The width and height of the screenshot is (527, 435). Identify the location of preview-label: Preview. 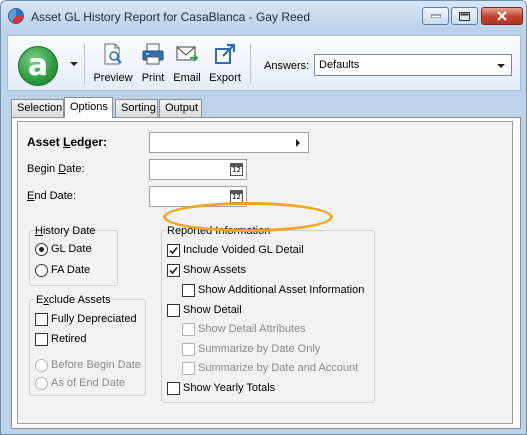
(113, 78).